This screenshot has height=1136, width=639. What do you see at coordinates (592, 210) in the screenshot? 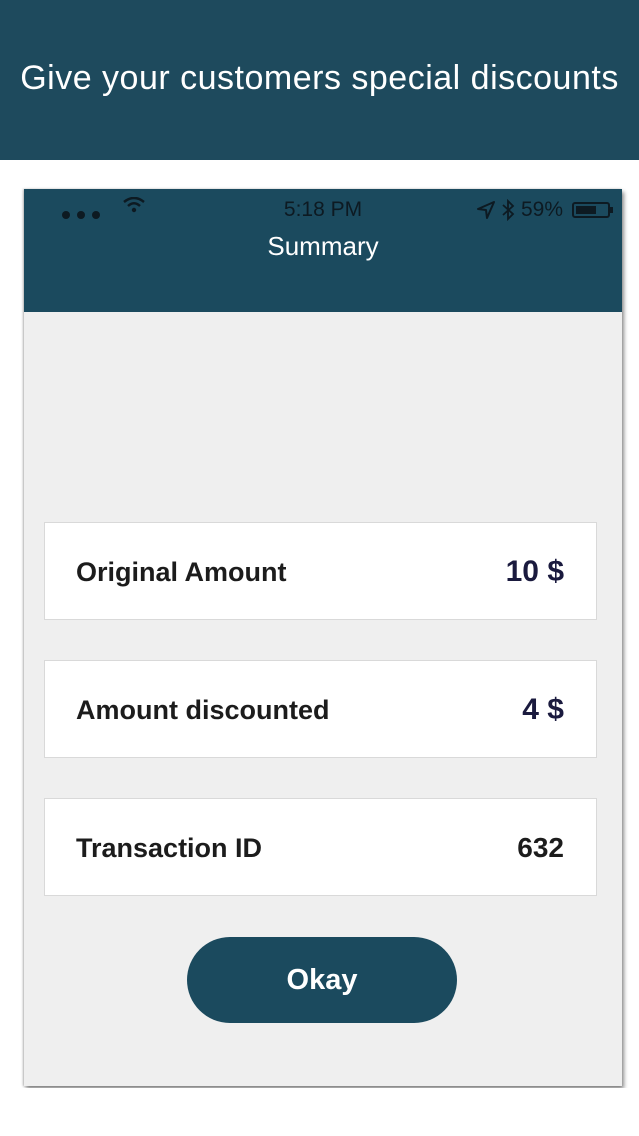
I see `battery-icon` at bounding box center [592, 210].